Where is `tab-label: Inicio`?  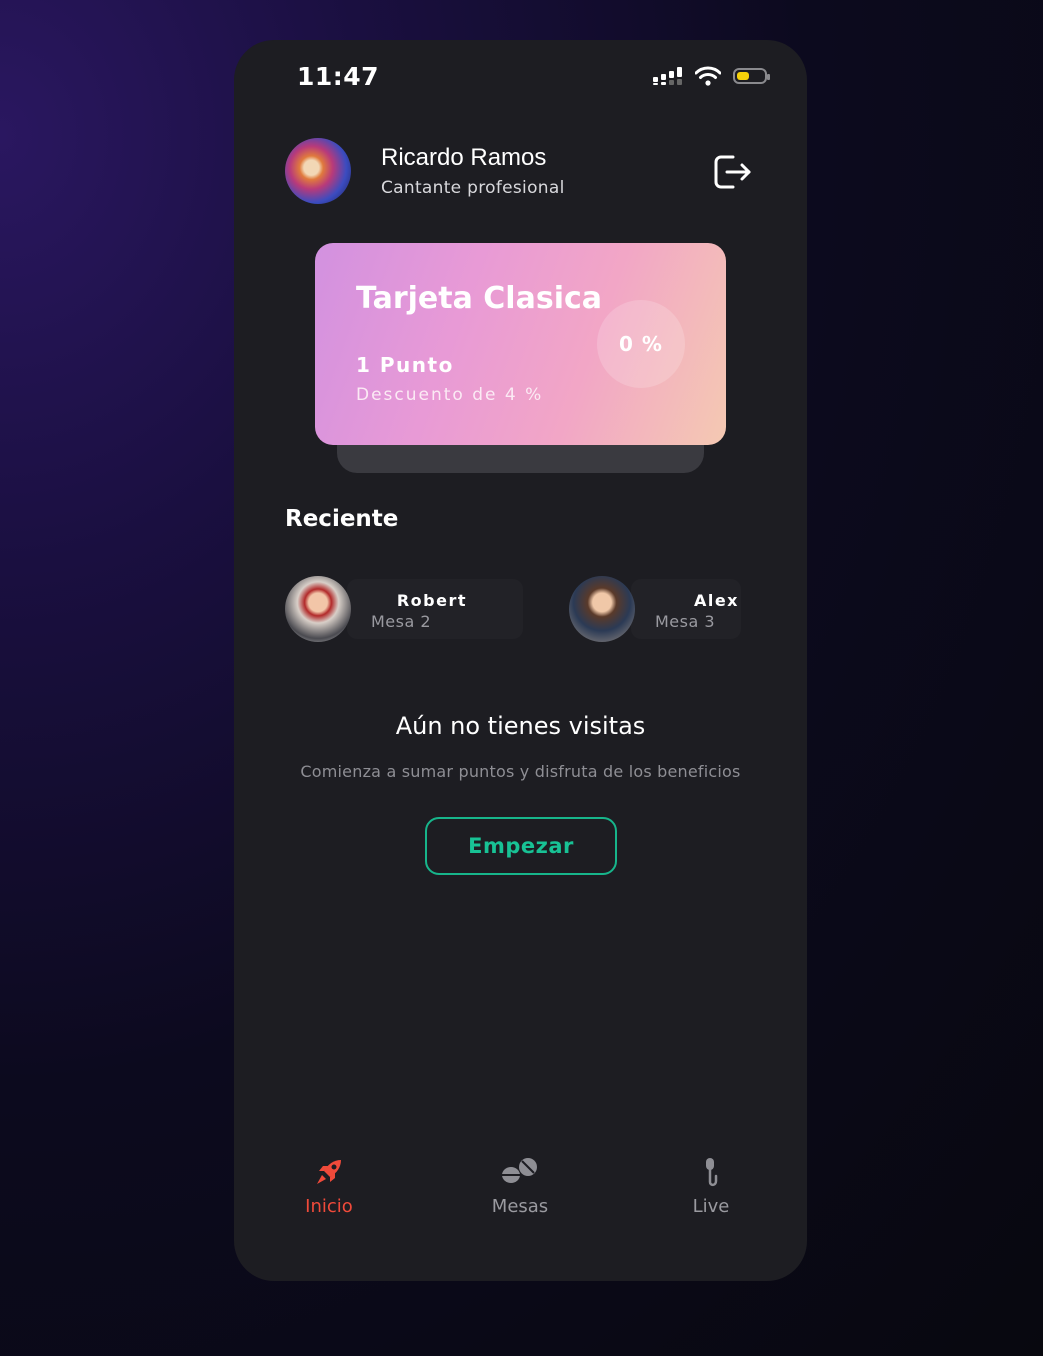 tab-label: Inicio is located at coordinates (329, 1206).